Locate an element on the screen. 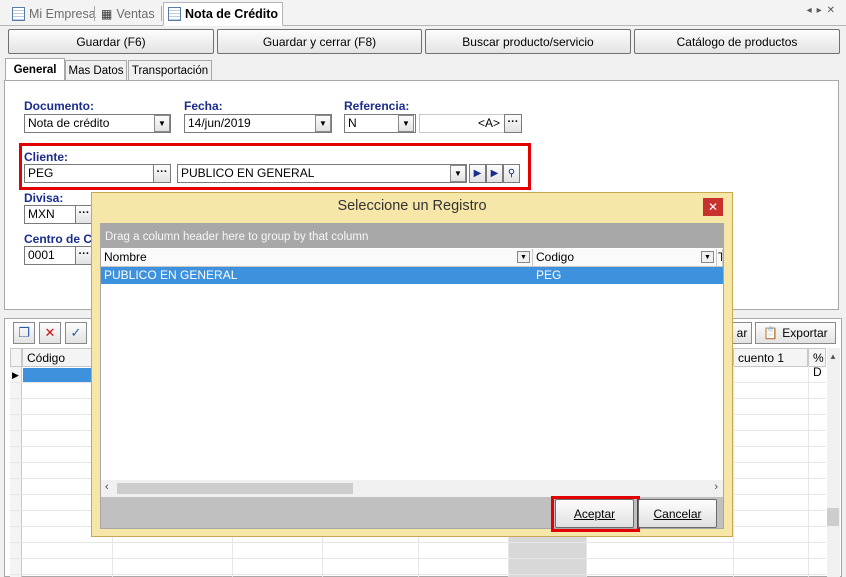  tab-mi-empresa: Mi Empresa is located at coordinates (54, 14).